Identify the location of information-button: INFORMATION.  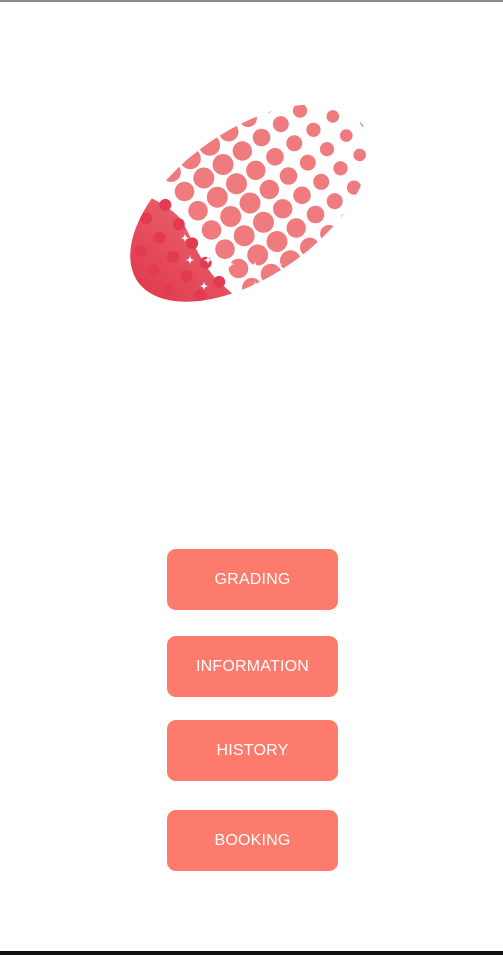
(252, 666).